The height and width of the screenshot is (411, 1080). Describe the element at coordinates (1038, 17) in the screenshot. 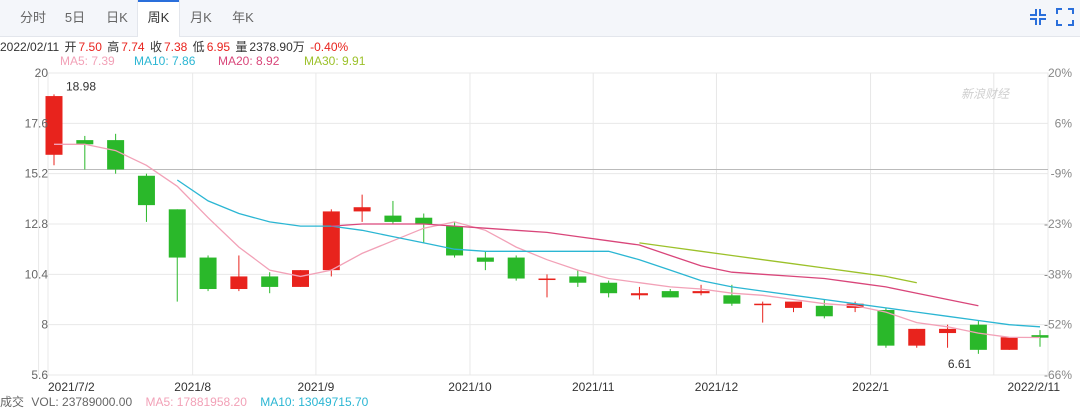

I see `collapse-icon` at that location.